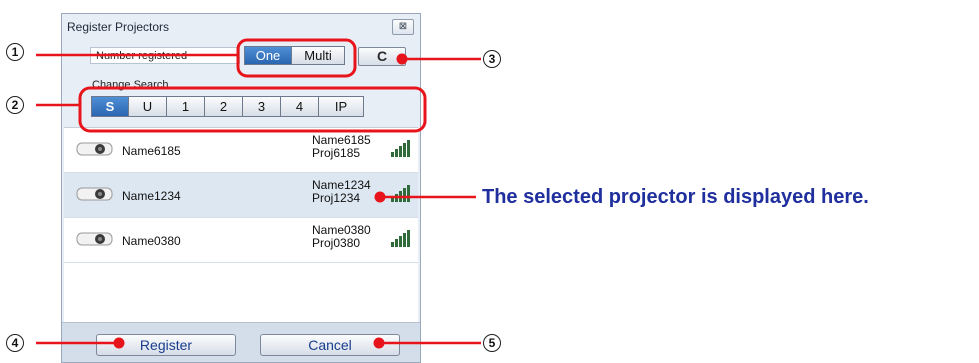 The image size is (979, 363). I want to click on projector-details: Name0380 Proj0380, so click(341, 236).